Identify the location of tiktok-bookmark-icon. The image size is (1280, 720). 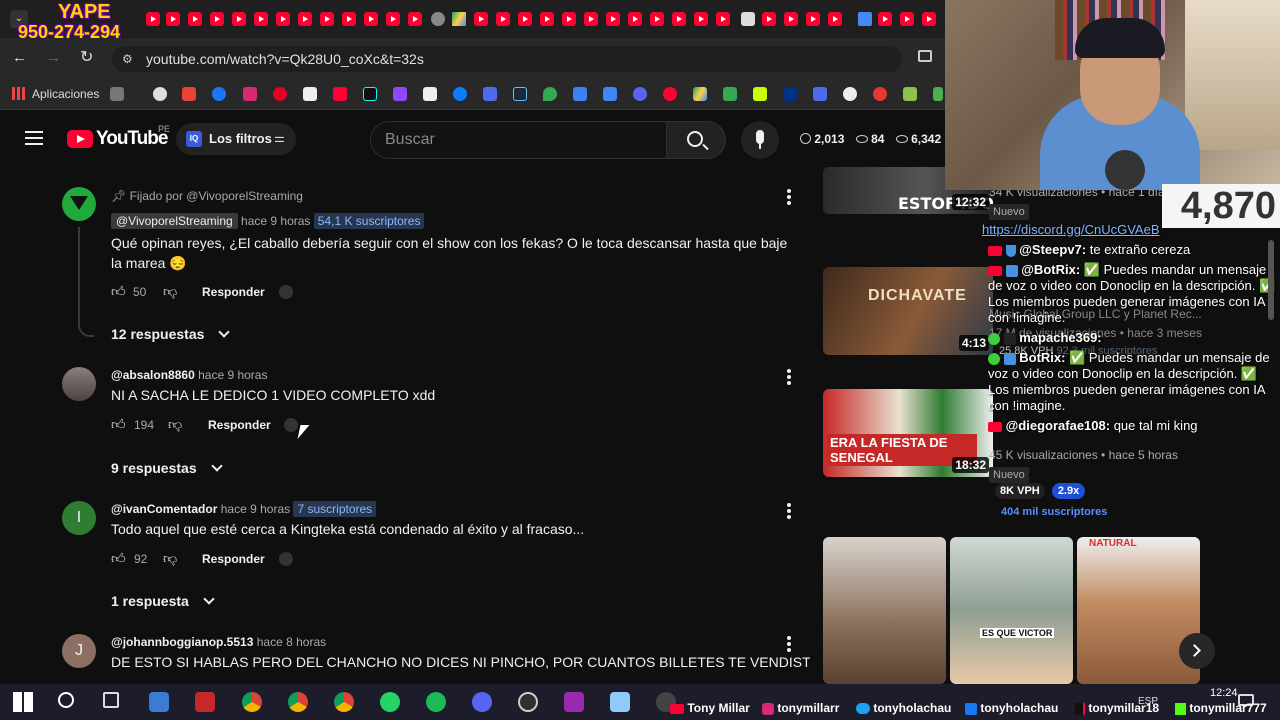
(370, 94).